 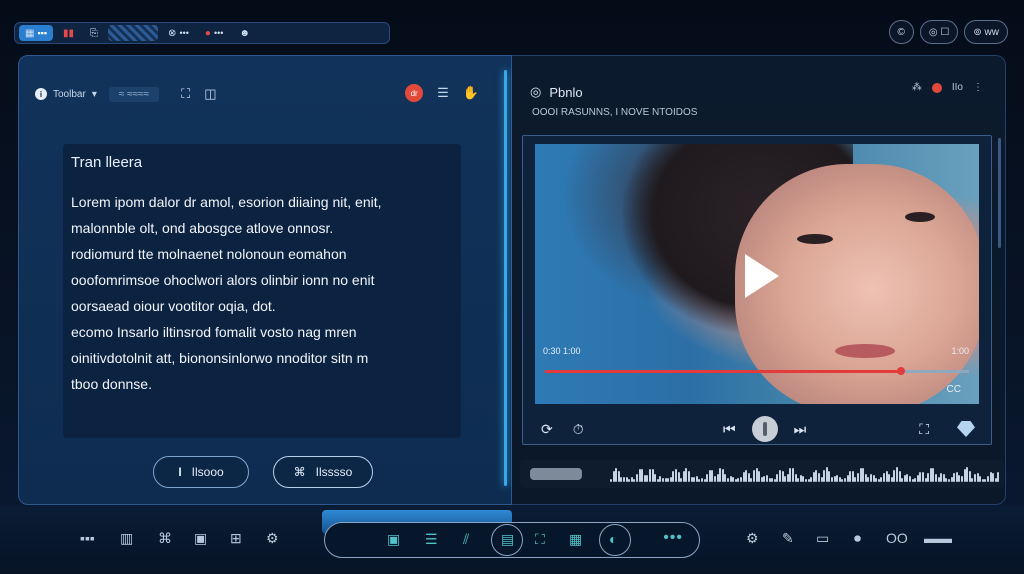 What do you see at coordinates (178, 33) in the screenshot?
I see `toolbar-link-button: ⊗ •••` at bounding box center [178, 33].